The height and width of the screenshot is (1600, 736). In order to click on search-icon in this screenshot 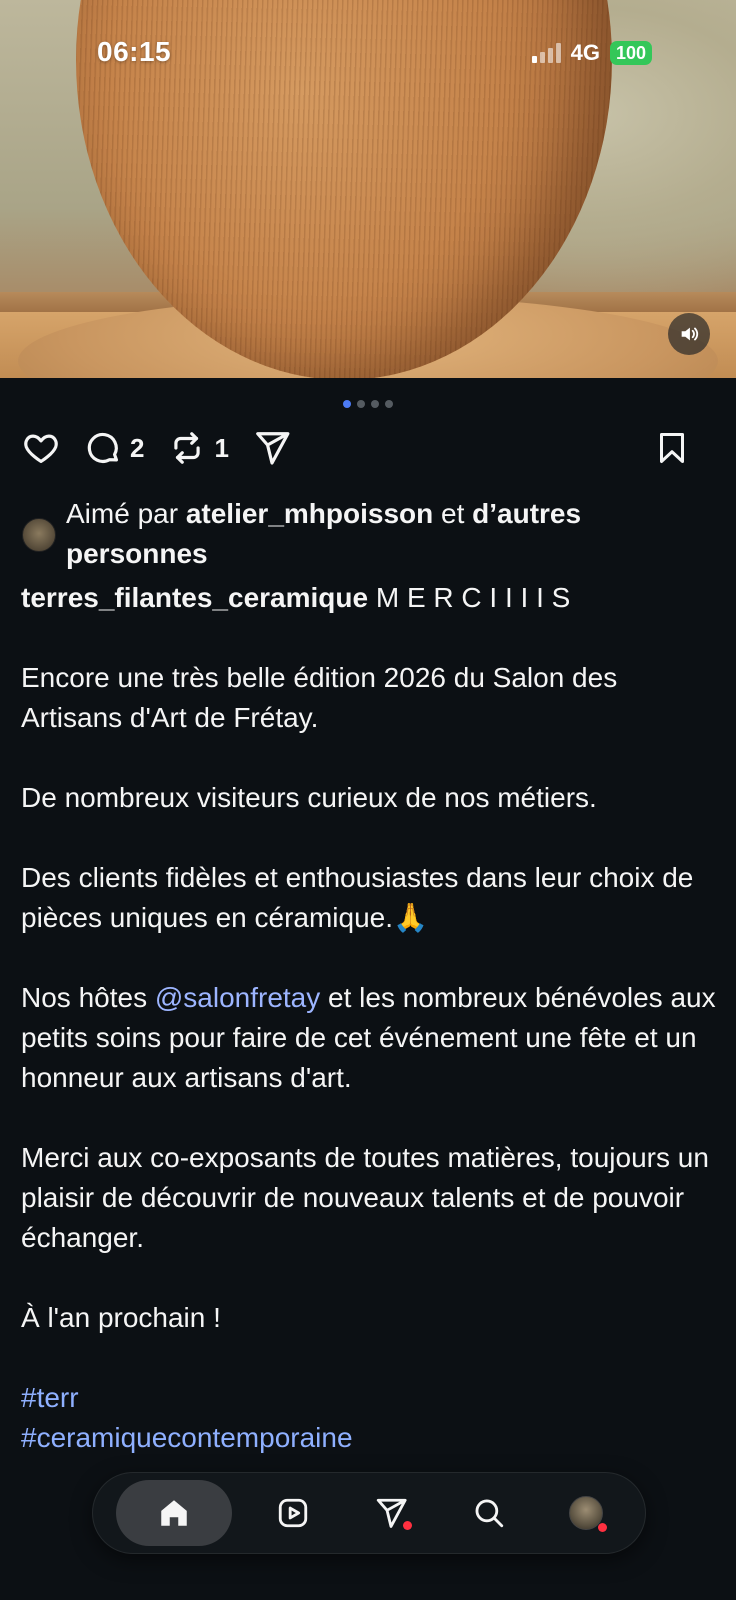, I will do `click(489, 1513)`.